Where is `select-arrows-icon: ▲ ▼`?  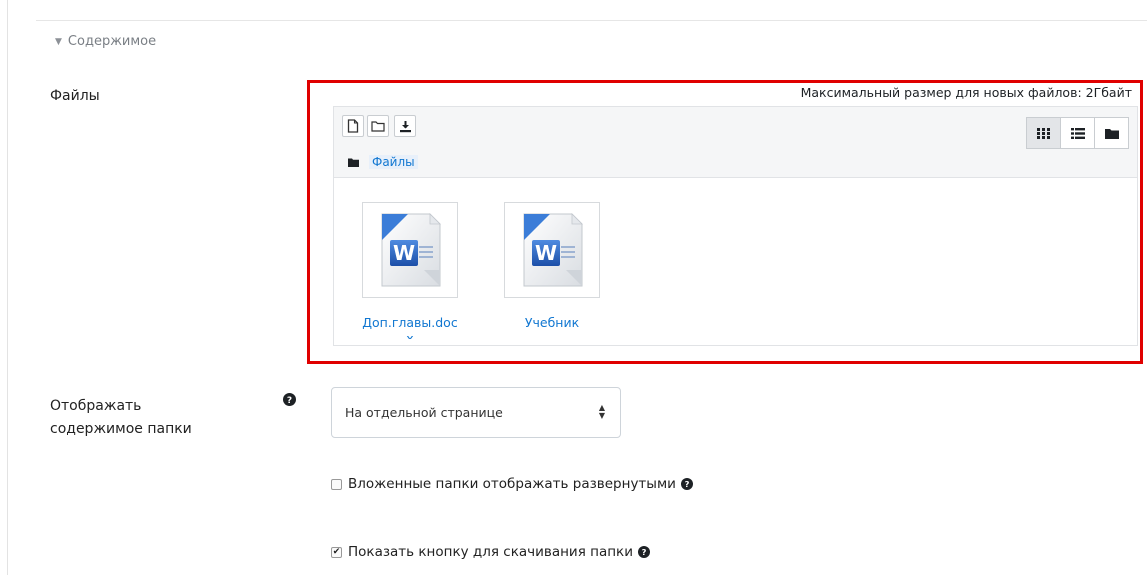
select-arrows-icon: ▲ ▼ is located at coordinates (601, 411).